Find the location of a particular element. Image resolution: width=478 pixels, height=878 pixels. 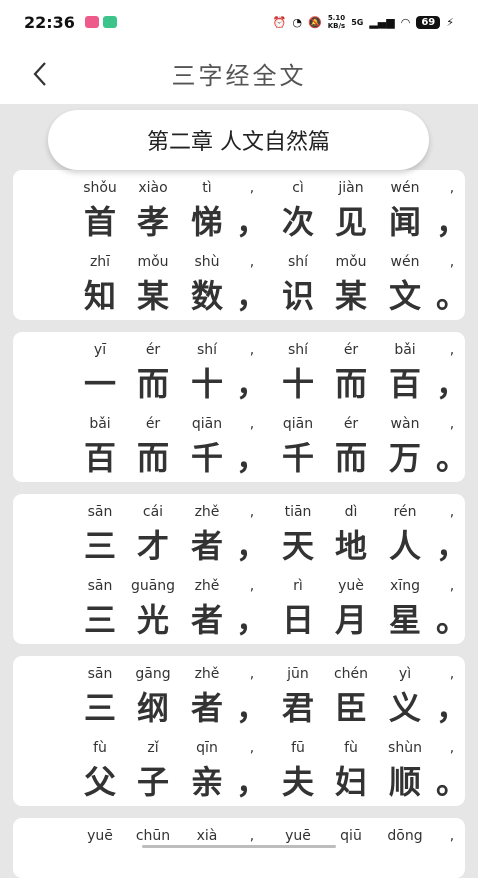

home-indicator is located at coordinates (239, 846).